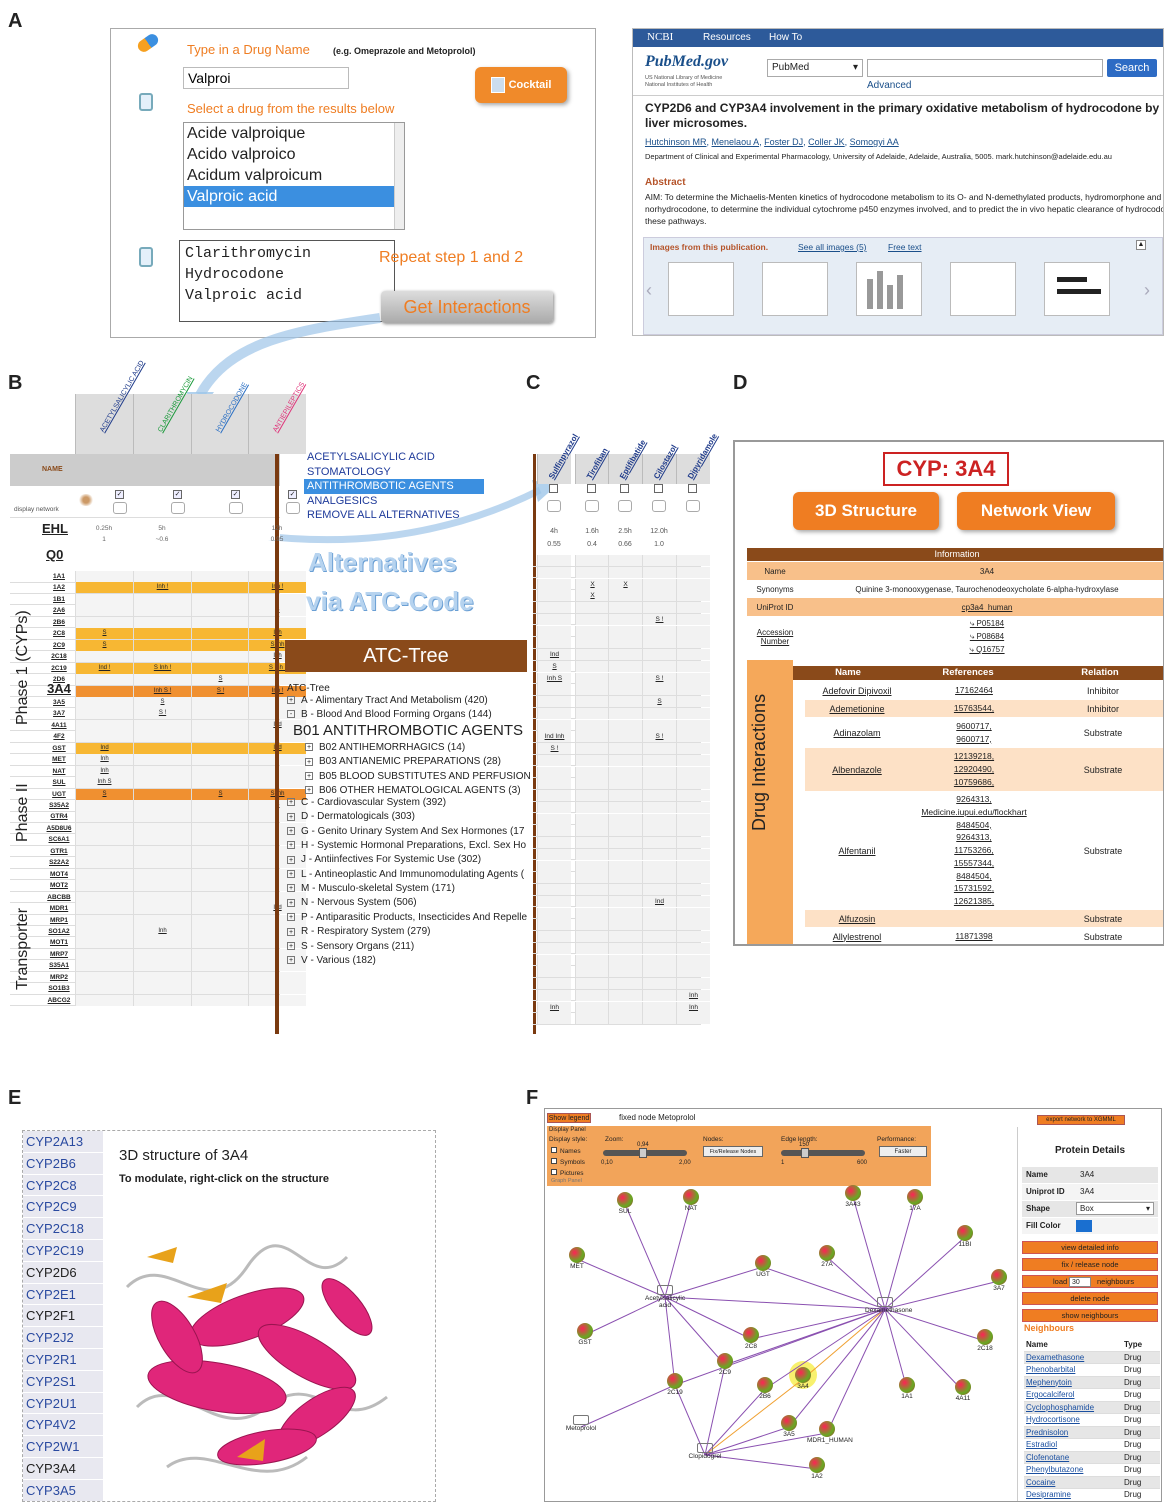 This screenshot has height=1509, width=1164. What do you see at coordinates (394, 515) in the screenshot?
I see `atc-menu-item: REMOVE ALL ALTERNATIVES` at bounding box center [394, 515].